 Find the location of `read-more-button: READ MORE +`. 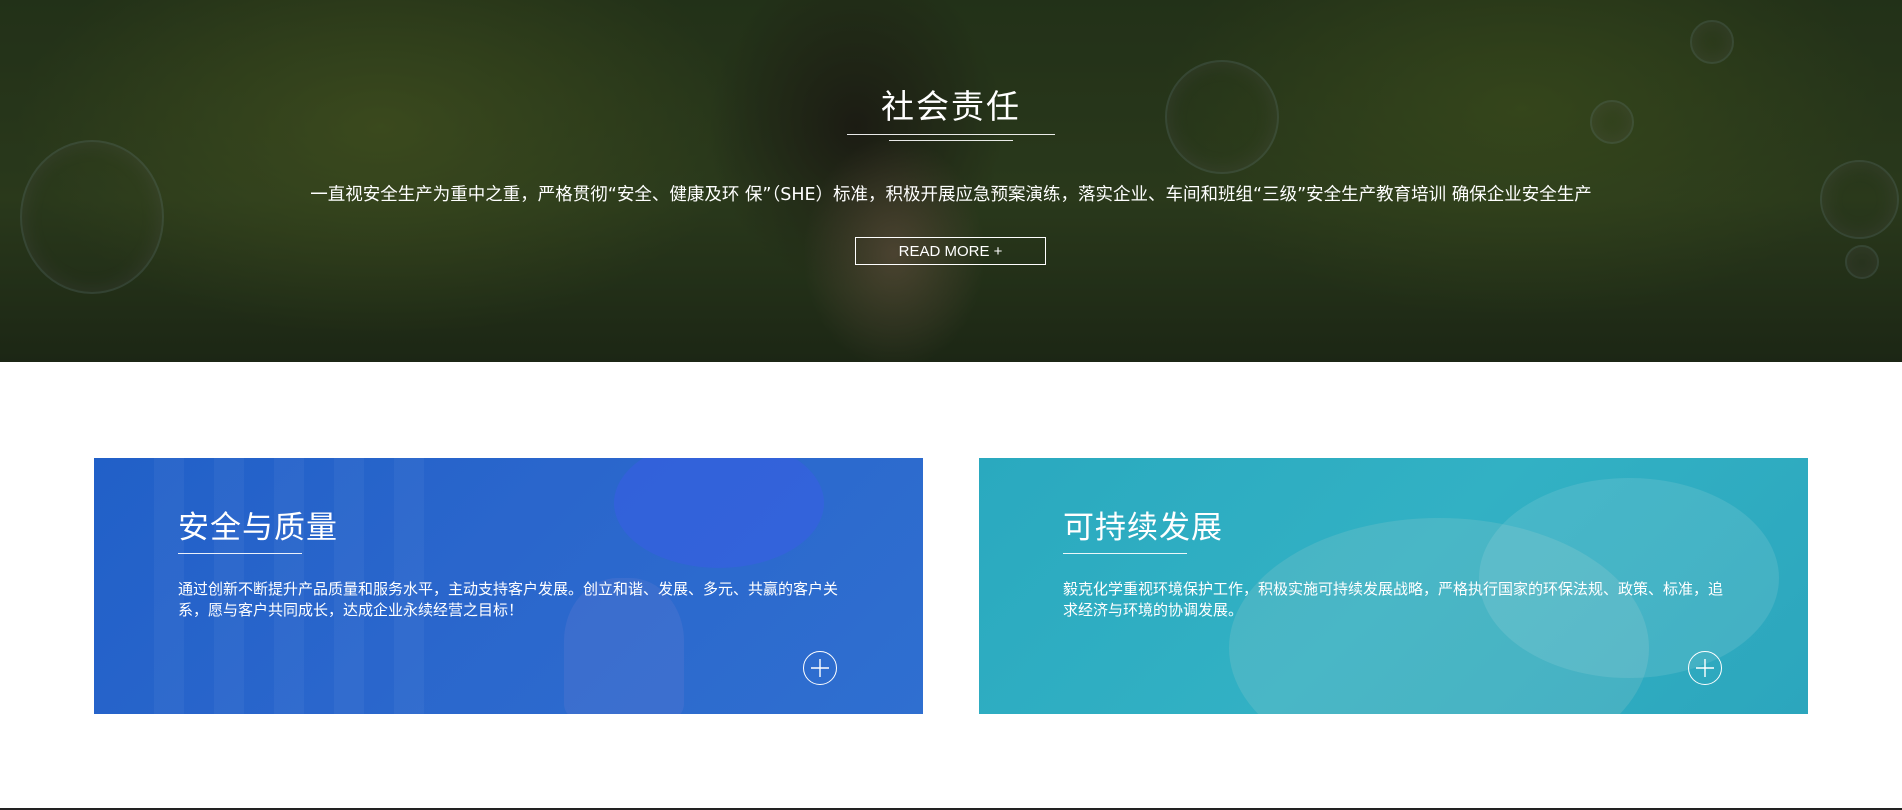

read-more-button: READ MORE + is located at coordinates (950, 251).